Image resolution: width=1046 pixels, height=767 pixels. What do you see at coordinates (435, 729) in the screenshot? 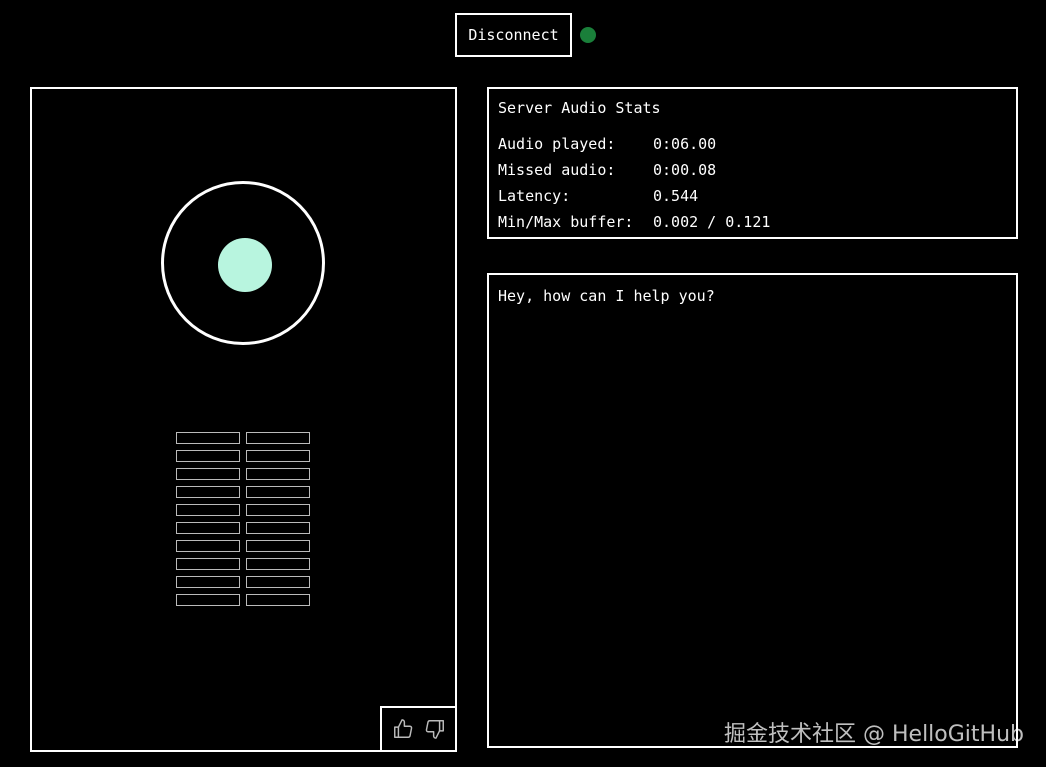
I see `thumbs-down-icon` at bounding box center [435, 729].